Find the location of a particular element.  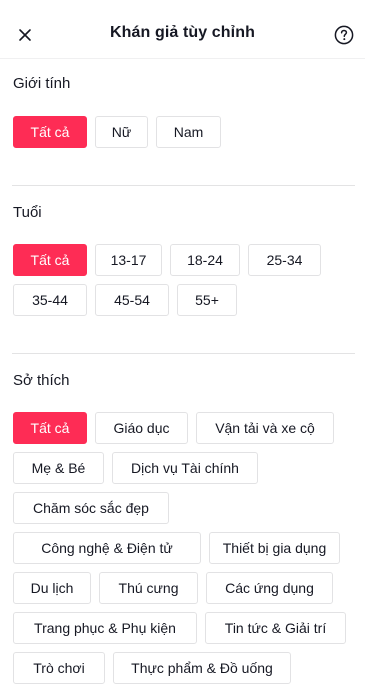

gender-chip-female: Nữ is located at coordinates (121, 132).